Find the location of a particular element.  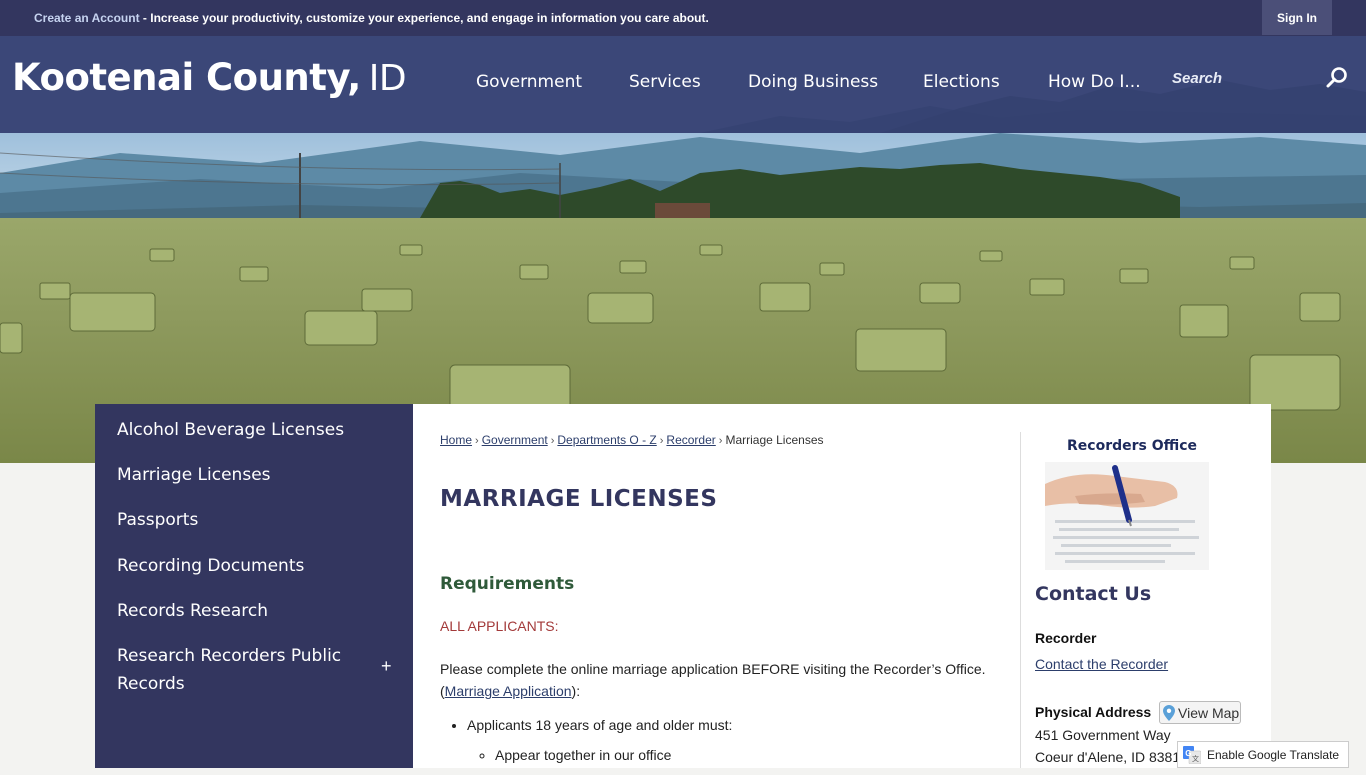

view-map-button: View Map is located at coordinates (1200, 712).